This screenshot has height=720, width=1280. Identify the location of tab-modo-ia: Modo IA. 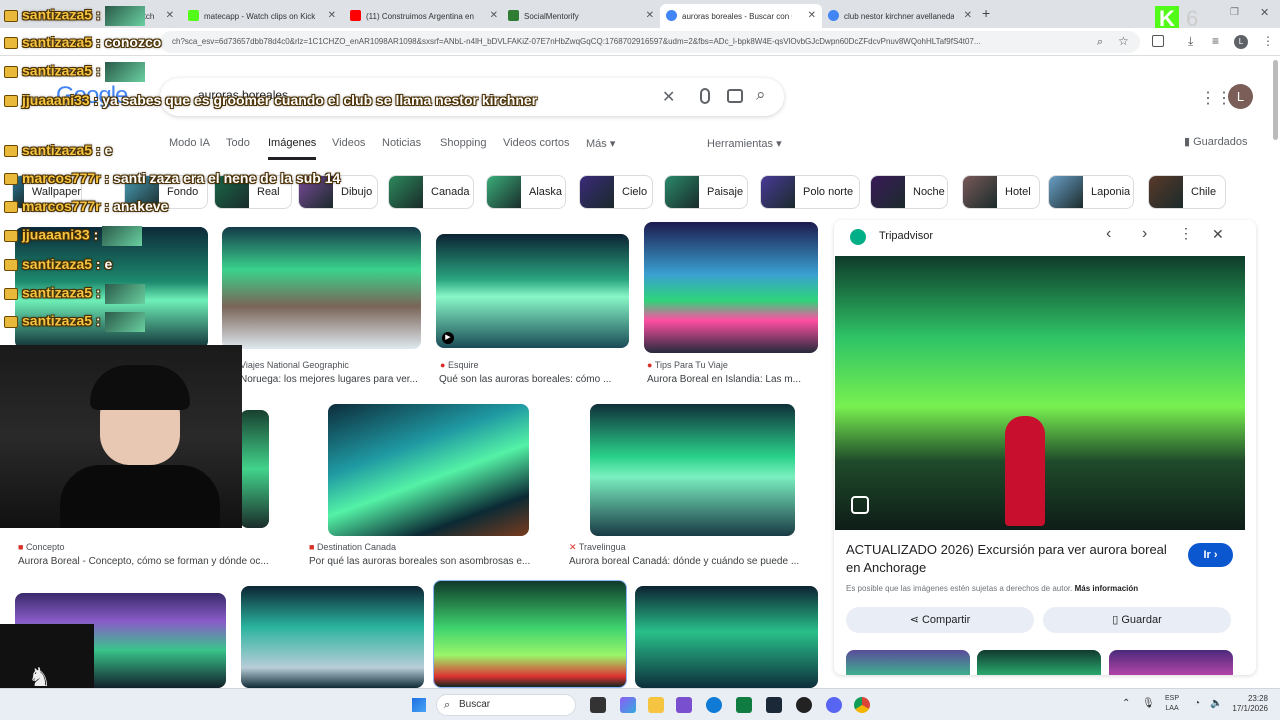
(189, 143).